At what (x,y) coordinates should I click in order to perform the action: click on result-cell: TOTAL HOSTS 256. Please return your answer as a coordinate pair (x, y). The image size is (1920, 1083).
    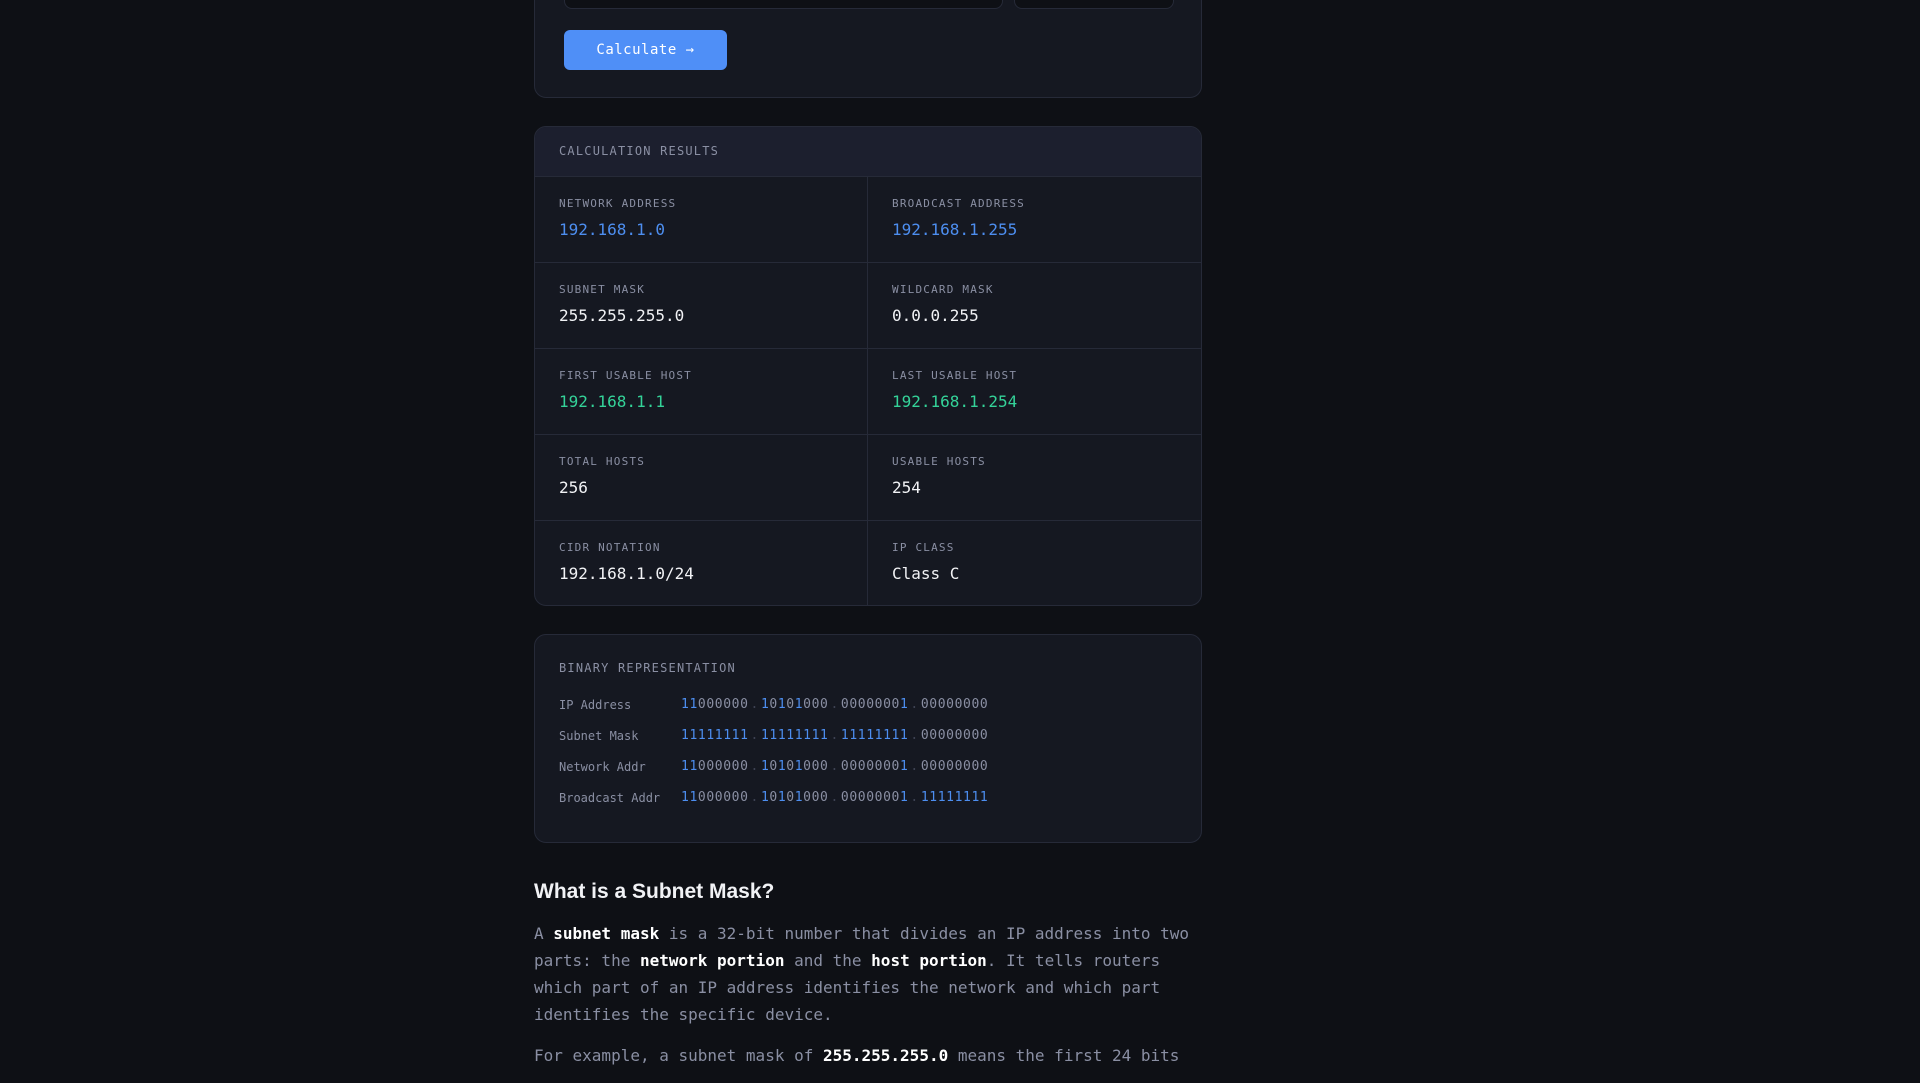
    Looking at the image, I should click on (701, 478).